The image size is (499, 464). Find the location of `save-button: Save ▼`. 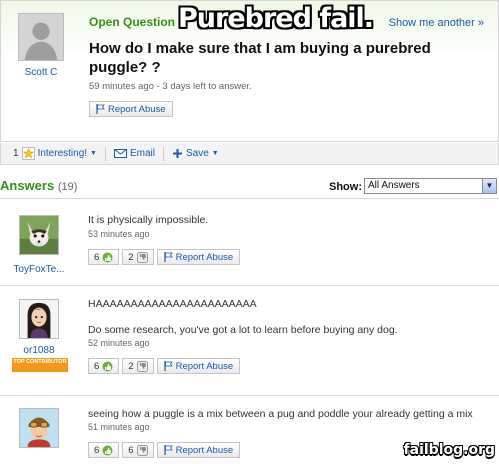

save-button: Save ▼ is located at coordinates (195, 153).